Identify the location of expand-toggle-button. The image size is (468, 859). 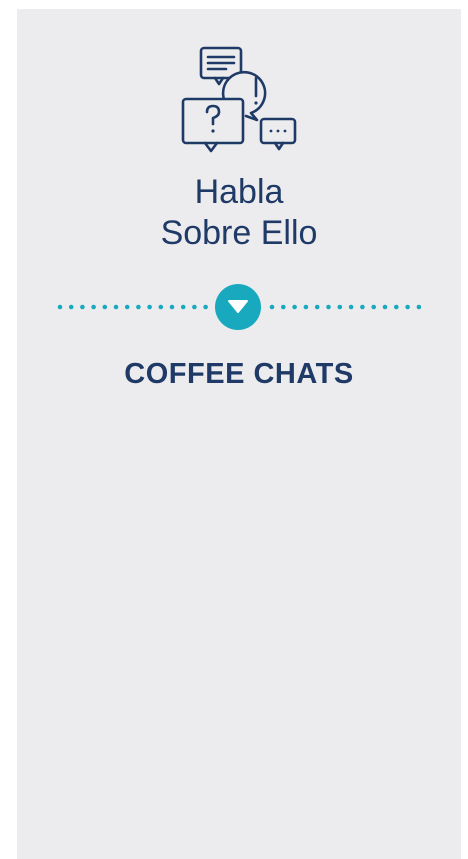
(238, 307).